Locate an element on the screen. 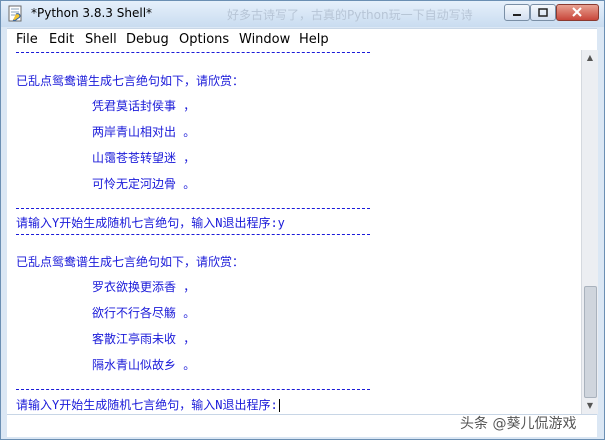 The height and width of the screenshot is (440, 605). menu-shell: Shell is located at coordinates (101, 39).